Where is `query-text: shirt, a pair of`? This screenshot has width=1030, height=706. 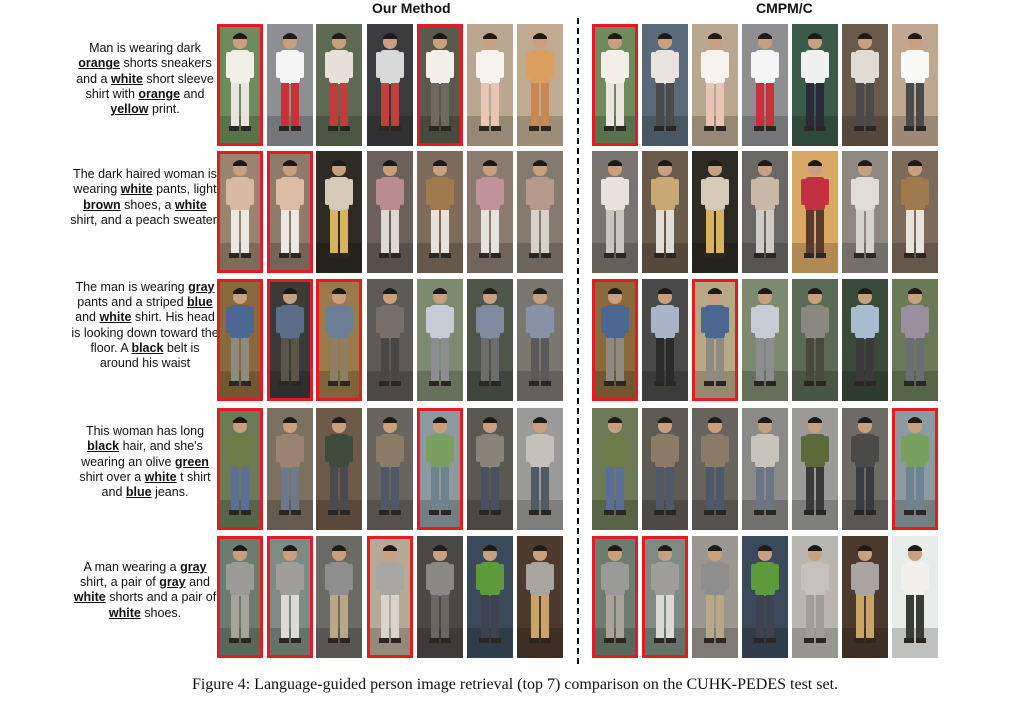 query-text: shirt, a pair of is located at coordinates (120, 582).